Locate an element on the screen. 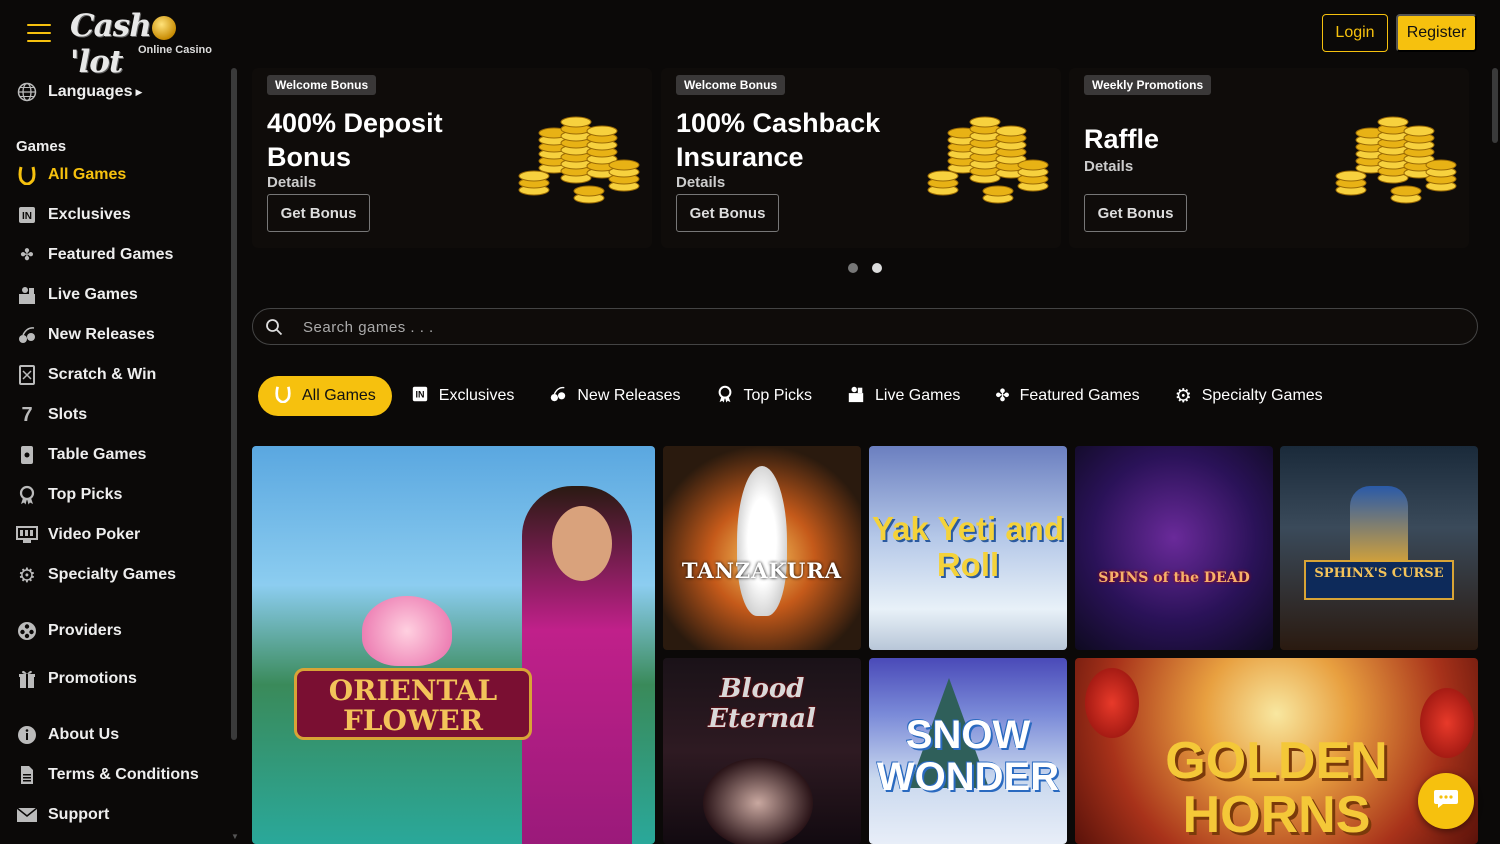 This screenshot has width=1500, height=844. pharaoh-image is located at coordinates (1379, 526).